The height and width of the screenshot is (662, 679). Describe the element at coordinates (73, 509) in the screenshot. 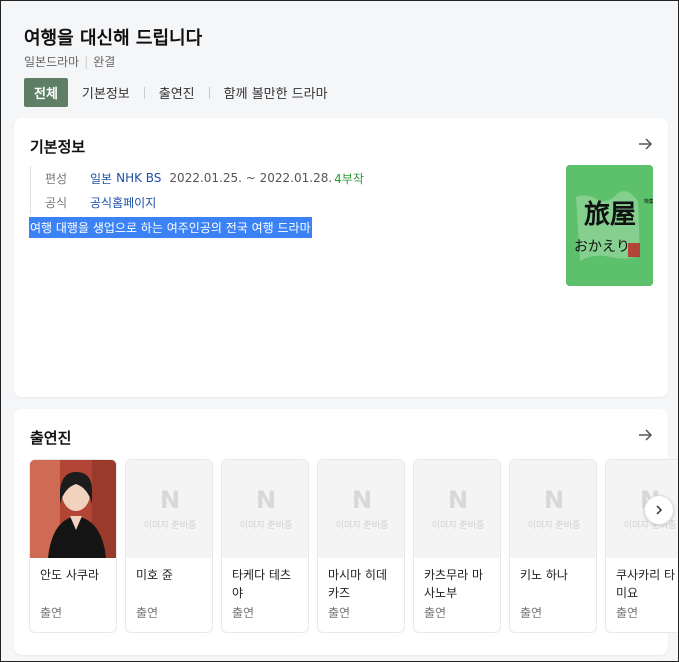

I see `cast-photo` at that location.